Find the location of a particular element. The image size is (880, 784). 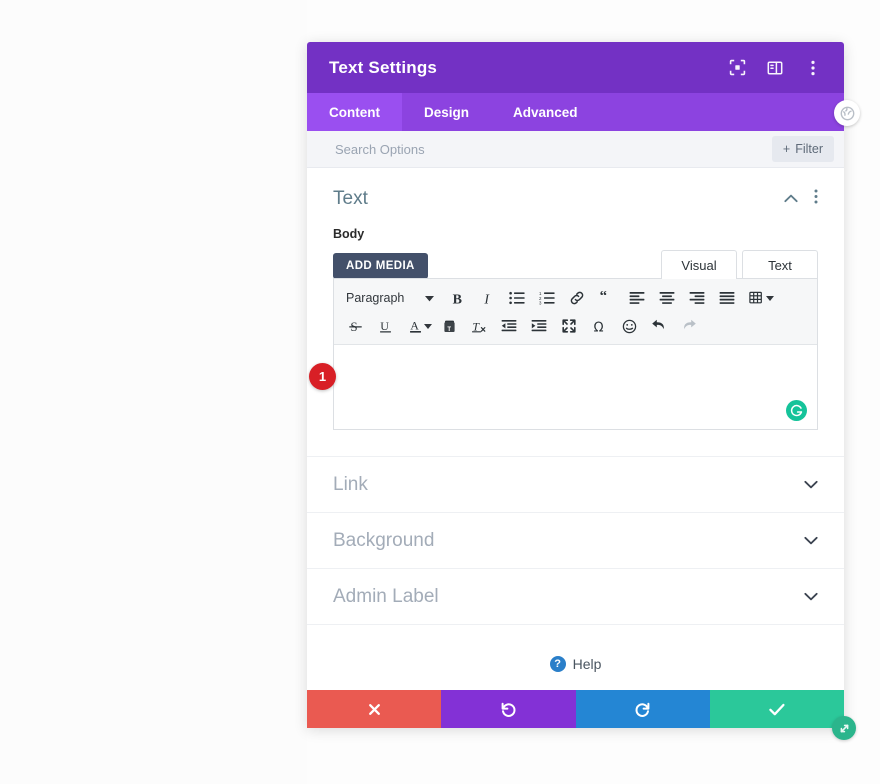

editor-top-bar: ADD MEDIA Visual Text is located at coordinates (575, 264).